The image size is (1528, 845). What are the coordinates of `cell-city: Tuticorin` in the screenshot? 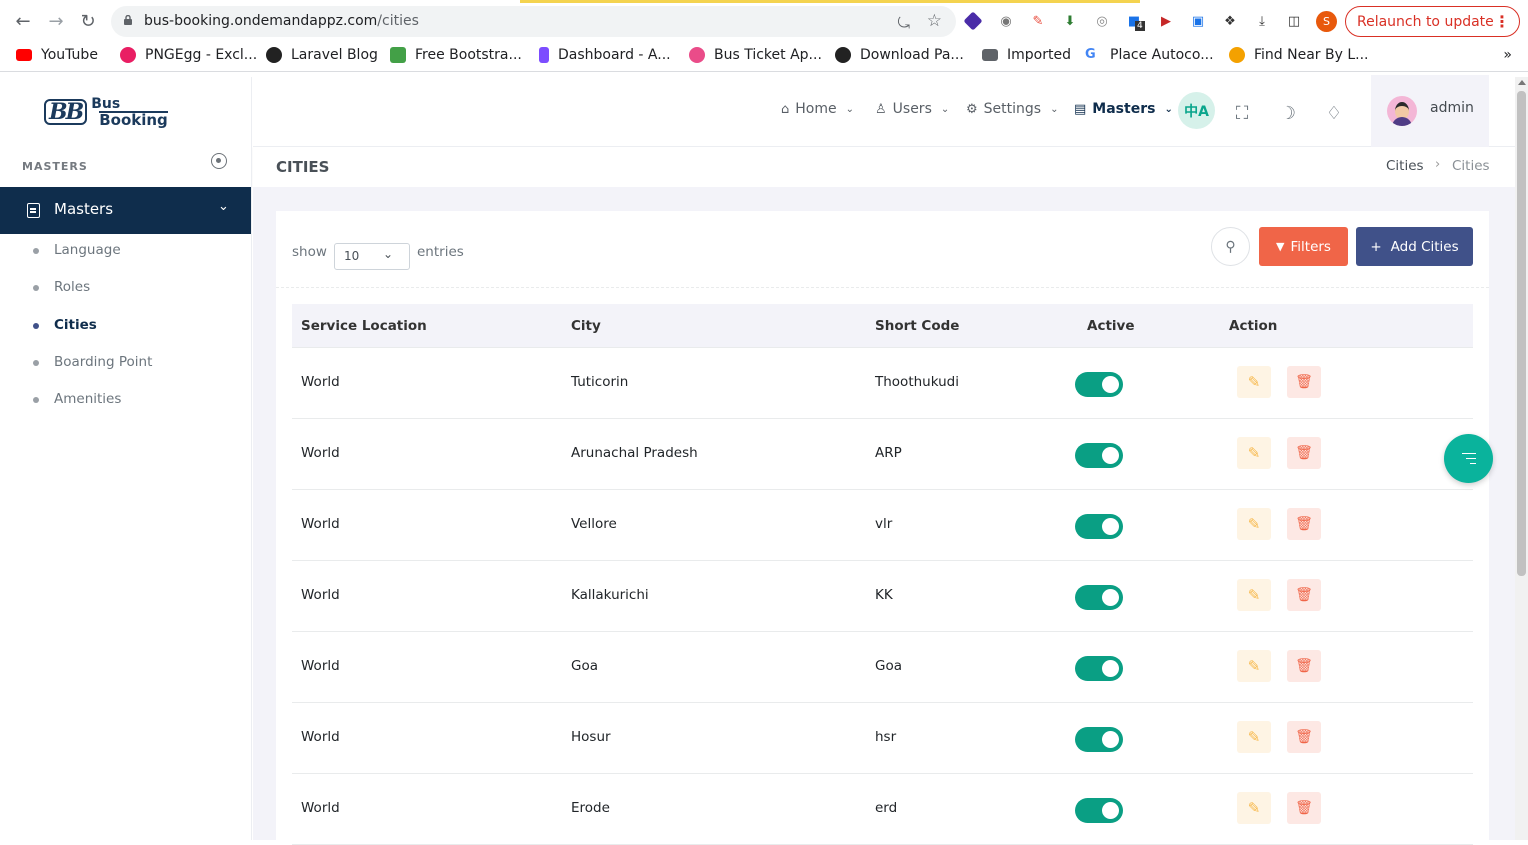 It's located at (600, 382).